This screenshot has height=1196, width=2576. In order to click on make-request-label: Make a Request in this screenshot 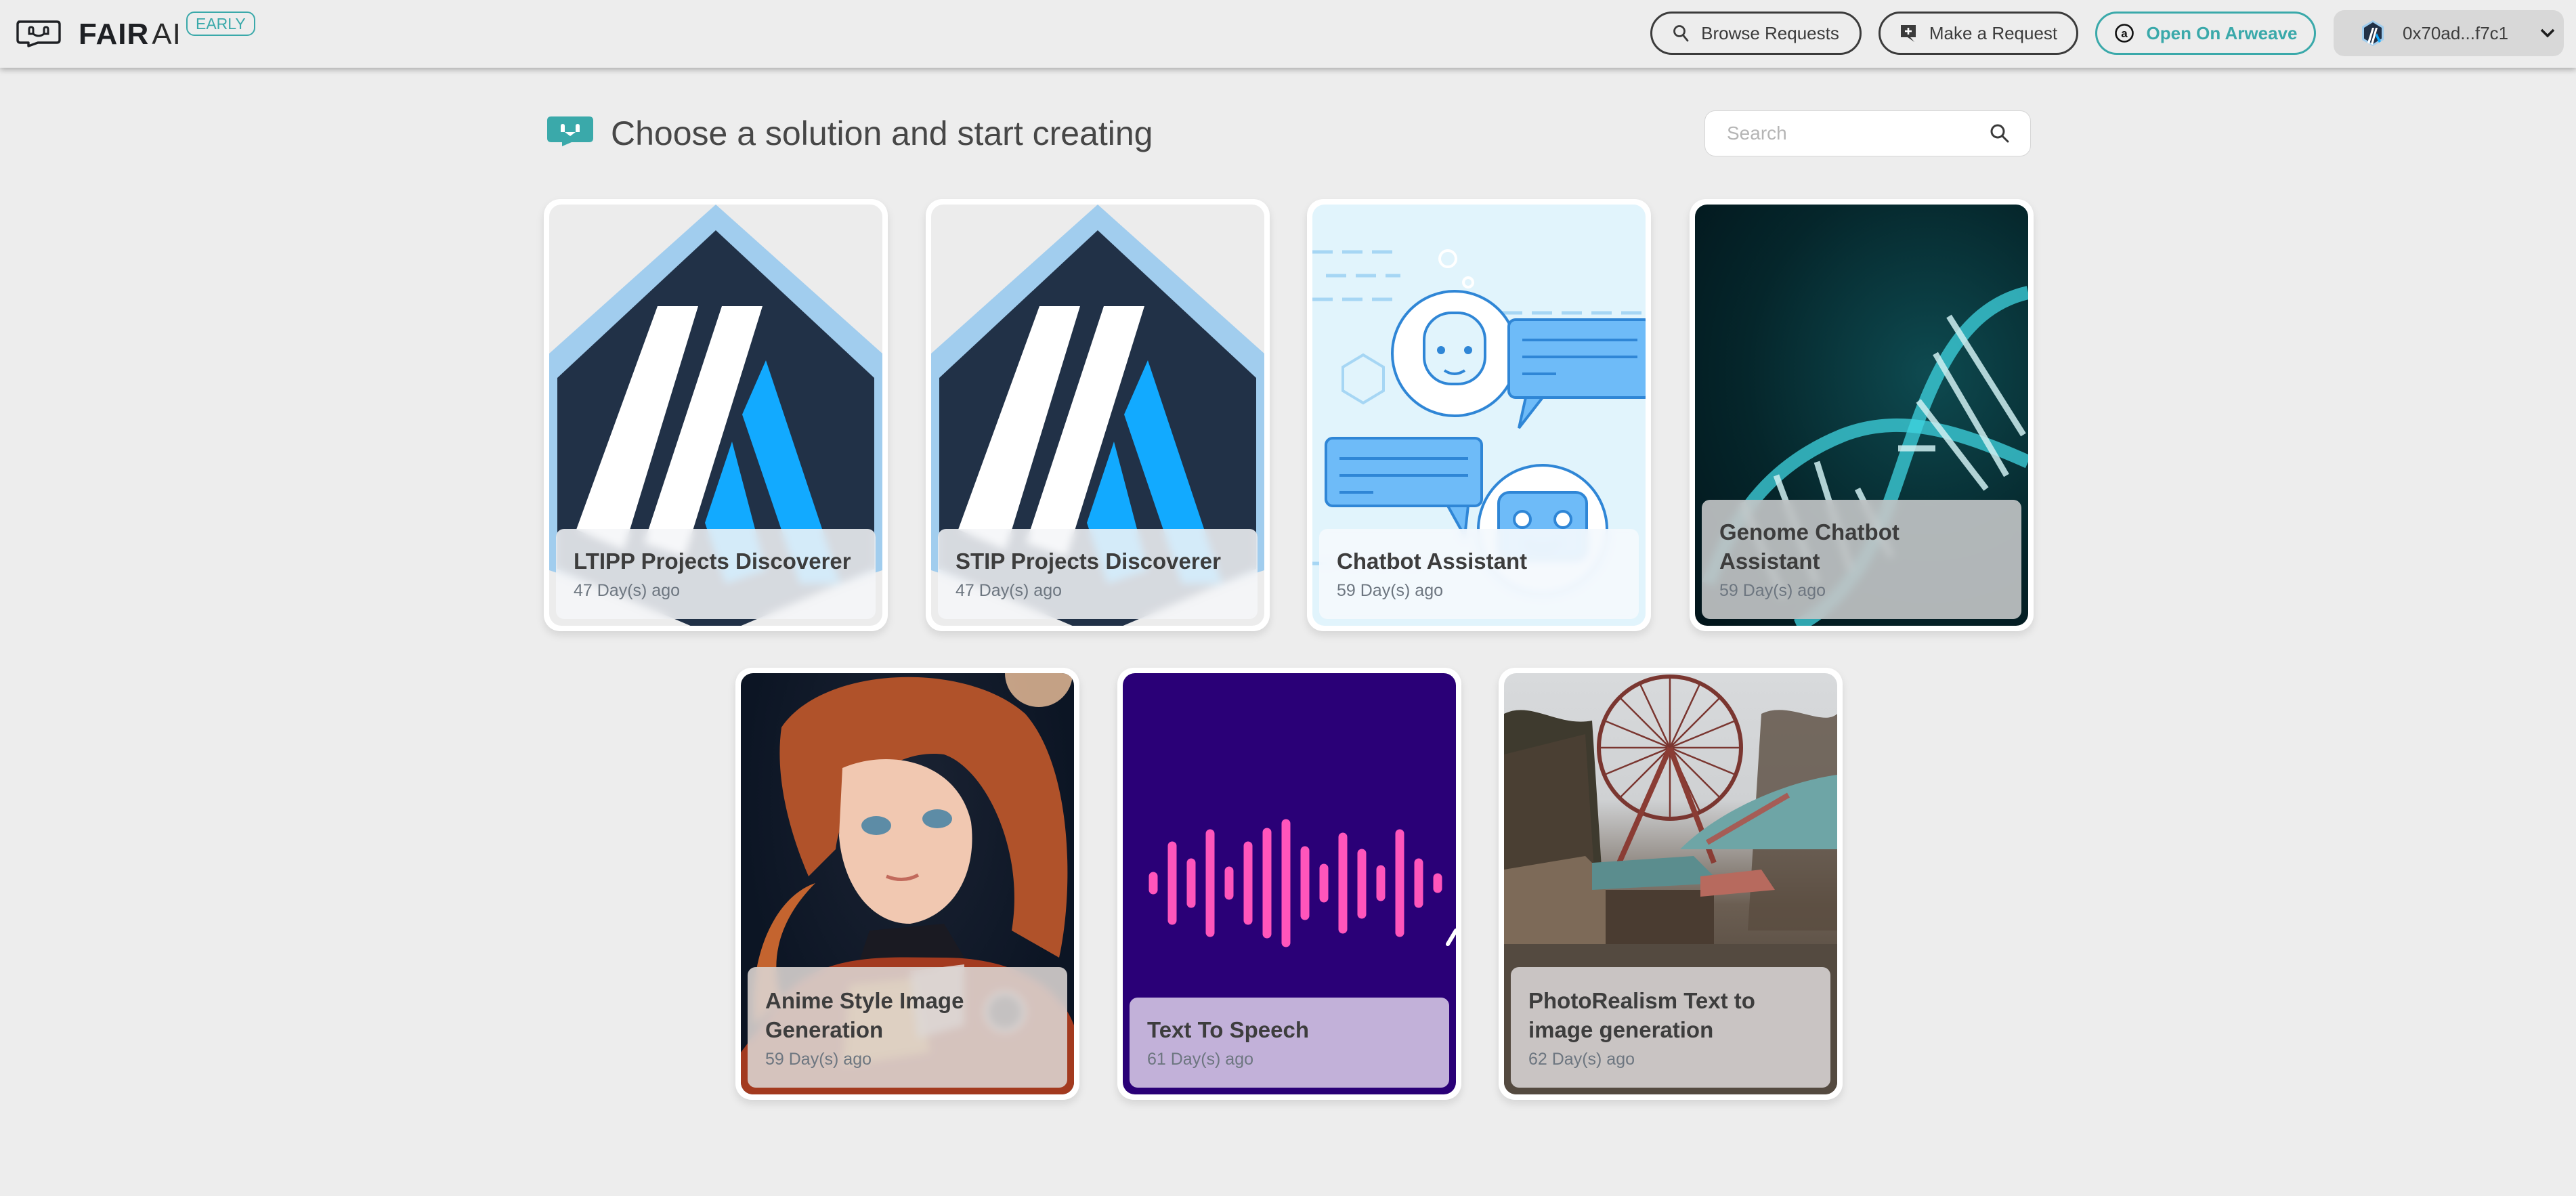, I will do `click(1993, 32)`.